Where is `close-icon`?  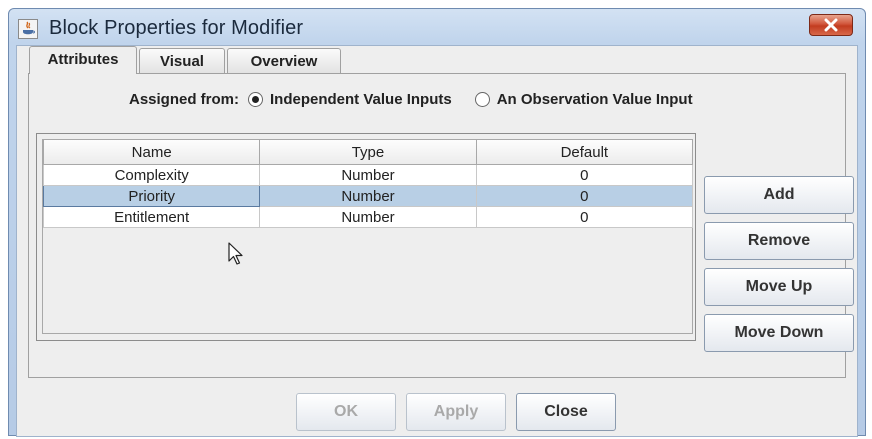 close-icon is located at coordinates (831, 25).